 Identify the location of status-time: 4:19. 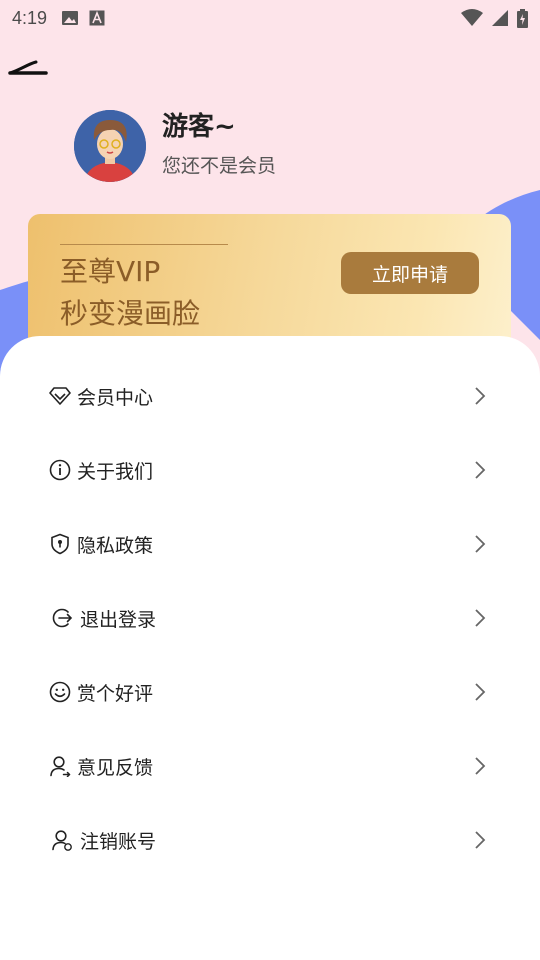
(30, 17).